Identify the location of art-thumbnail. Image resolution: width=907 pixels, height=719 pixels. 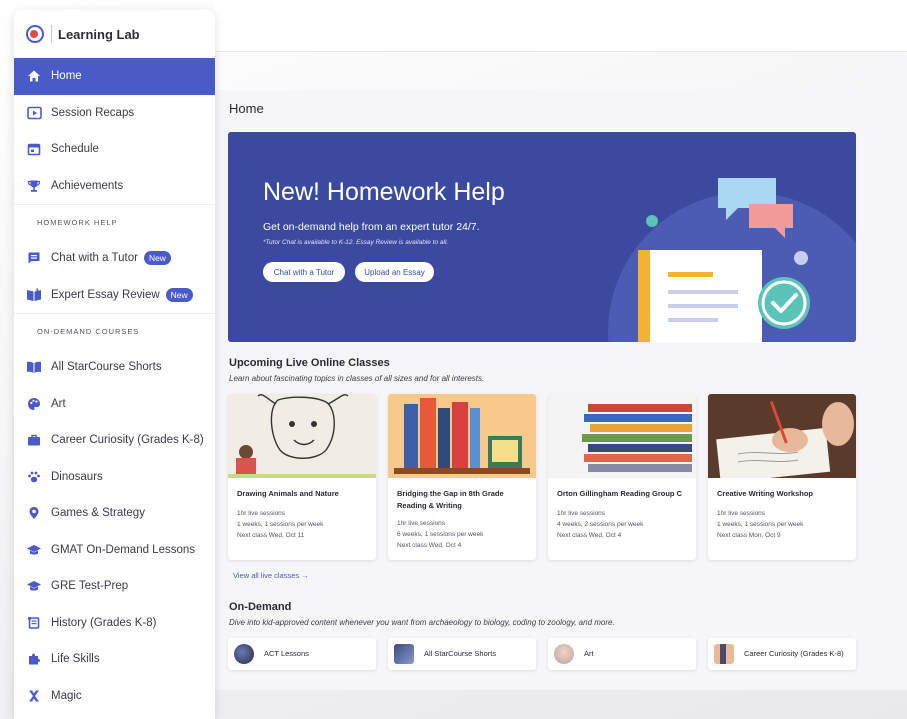
(564, 654).